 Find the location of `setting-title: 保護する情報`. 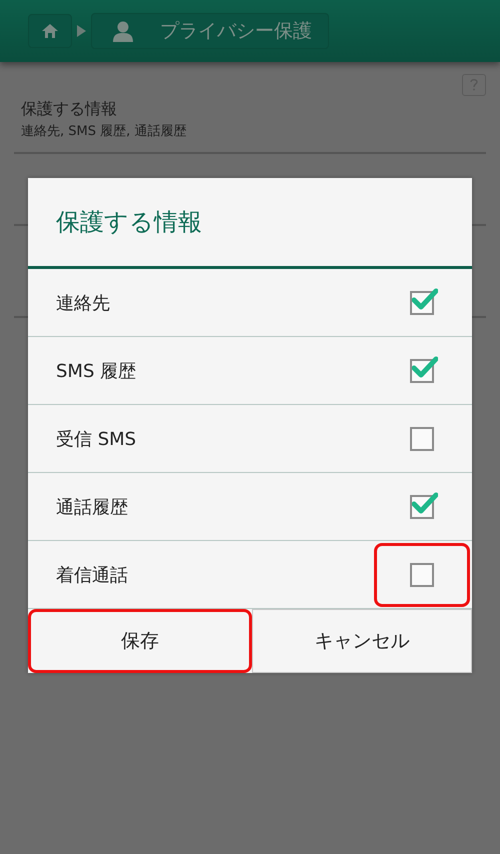

setting-title: 保護する情報 is located at coordinates (69, 109).